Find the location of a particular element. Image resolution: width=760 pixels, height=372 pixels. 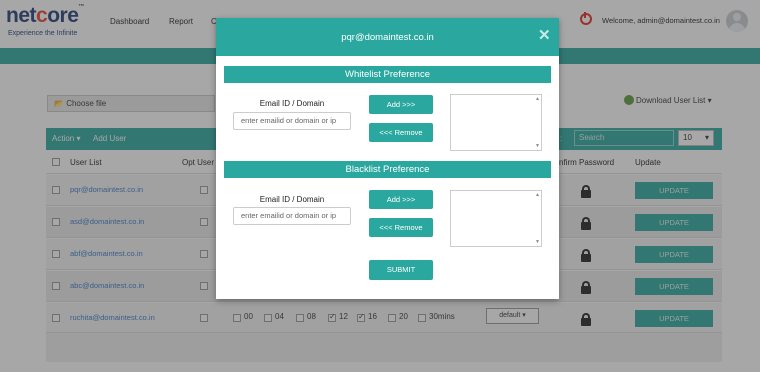

blacklist-field-label: Email ID / Domain is located at coordinates (292, 199).